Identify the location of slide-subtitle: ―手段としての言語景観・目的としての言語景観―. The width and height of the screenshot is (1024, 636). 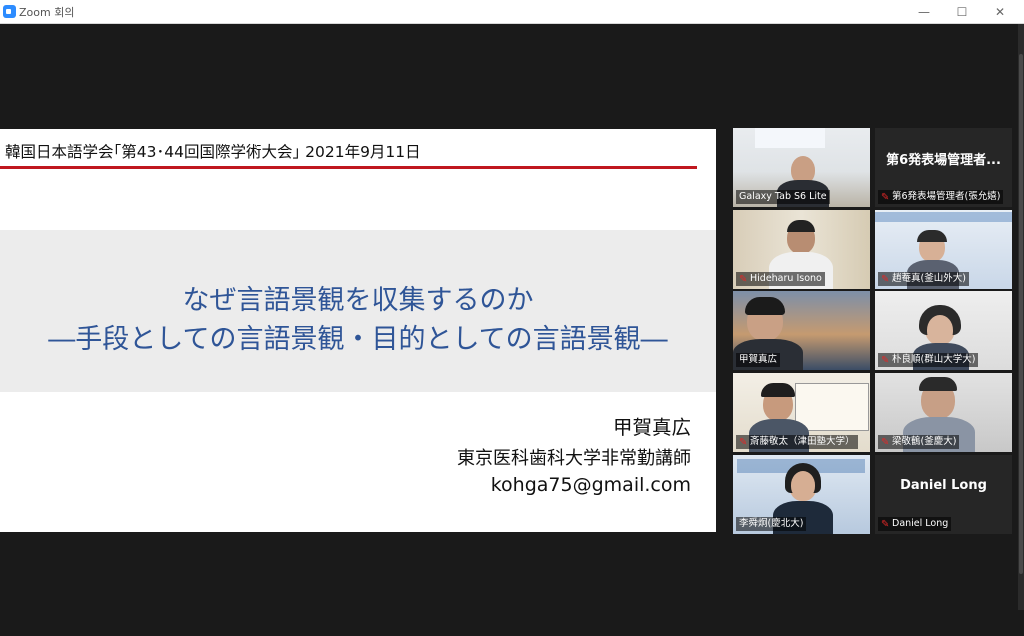
(358, 339).